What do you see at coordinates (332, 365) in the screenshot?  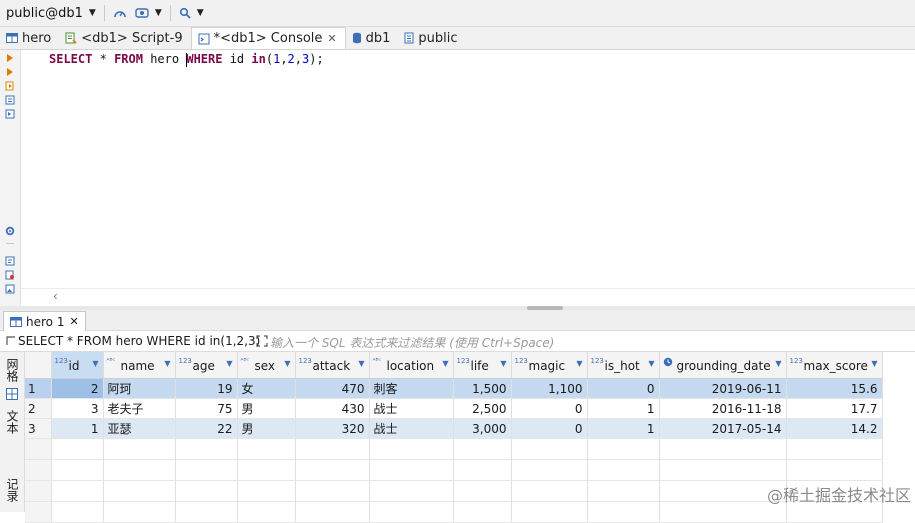 I see `column-header-attack: 123 attack ▼` at bounding box center [332, 365].